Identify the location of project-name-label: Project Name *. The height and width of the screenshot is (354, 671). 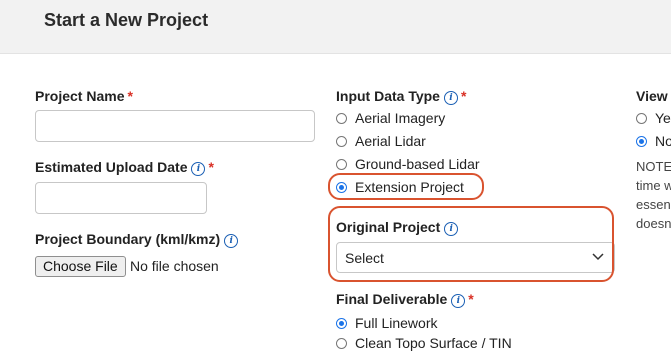
(84, 96).